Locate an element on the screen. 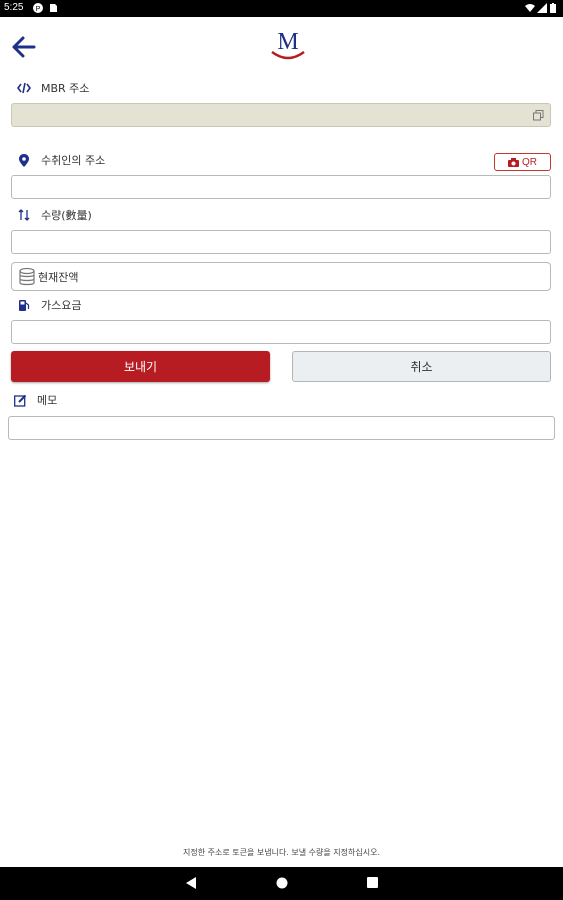 This screenshot has height=900, width=563. nav-recents-icon is located at coordinates (372, 882).